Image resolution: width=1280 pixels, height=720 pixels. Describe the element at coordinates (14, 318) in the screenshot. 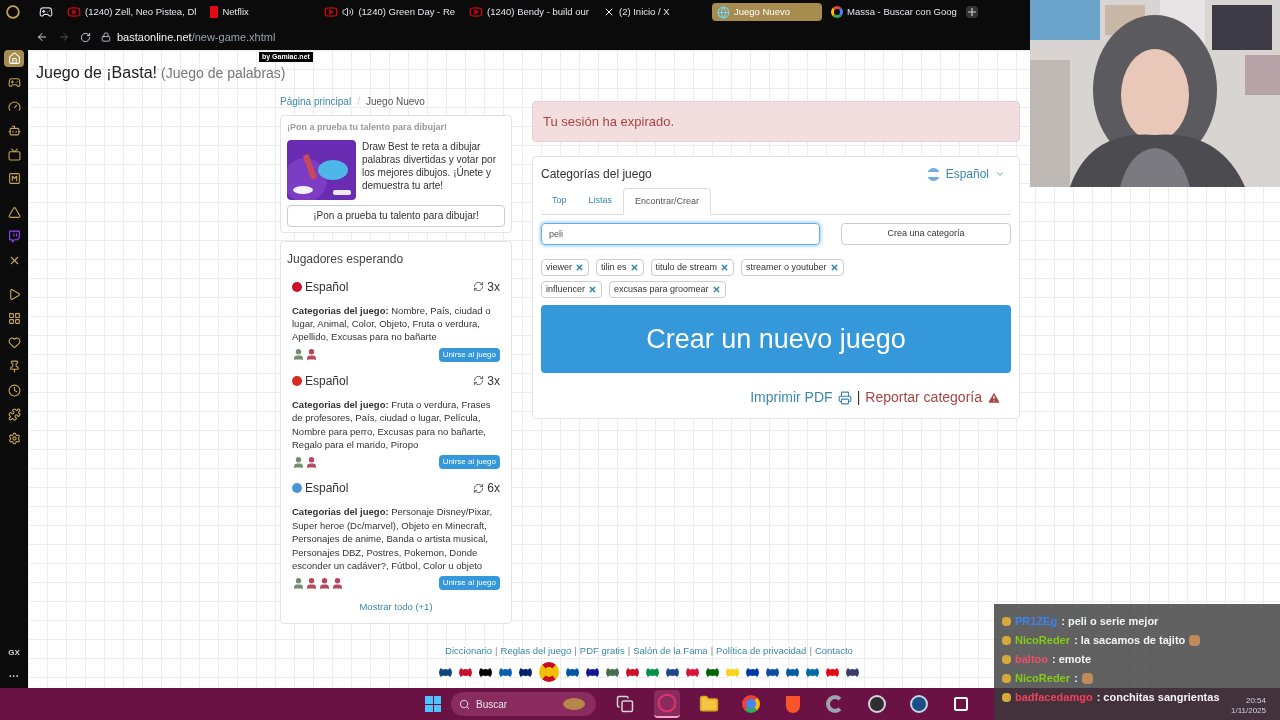

I see `grid-icon` at that location.